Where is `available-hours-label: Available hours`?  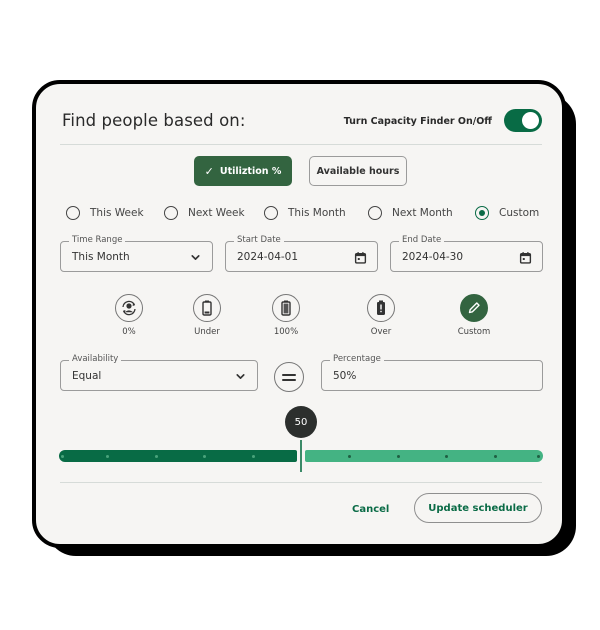
available-hours-label: Available hours is located at coordinates (358, 171).